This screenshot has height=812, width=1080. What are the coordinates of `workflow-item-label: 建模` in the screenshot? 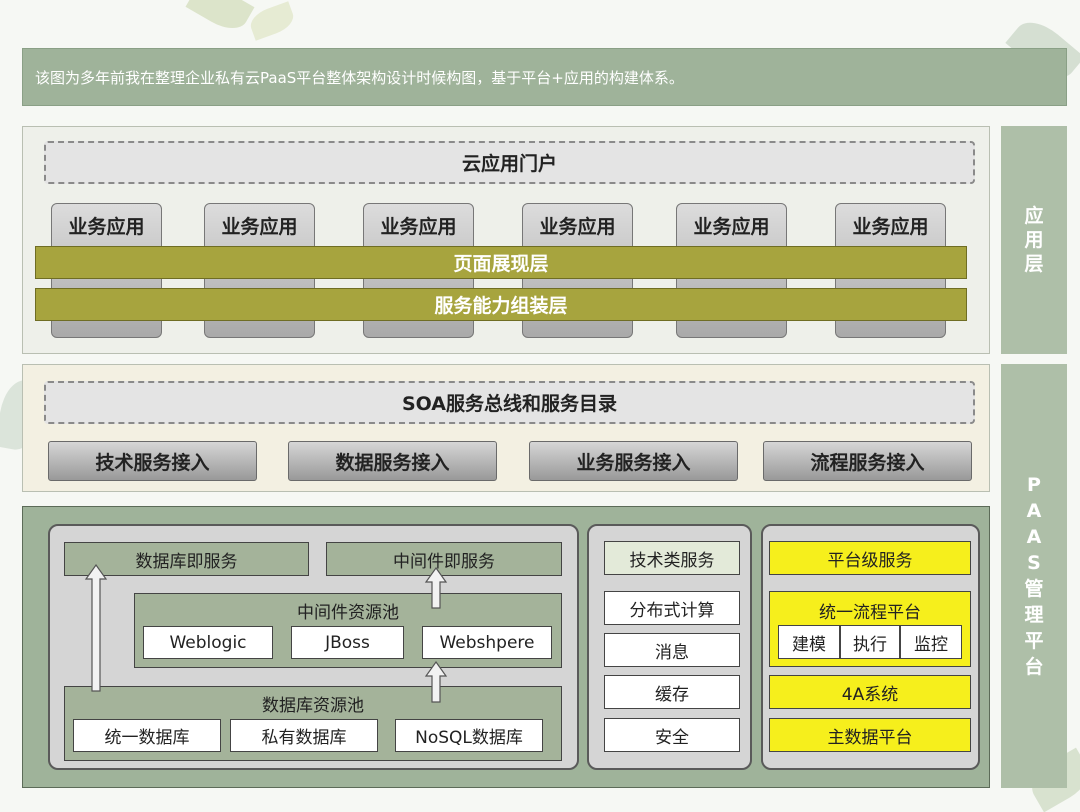 It's located at (809, 644).